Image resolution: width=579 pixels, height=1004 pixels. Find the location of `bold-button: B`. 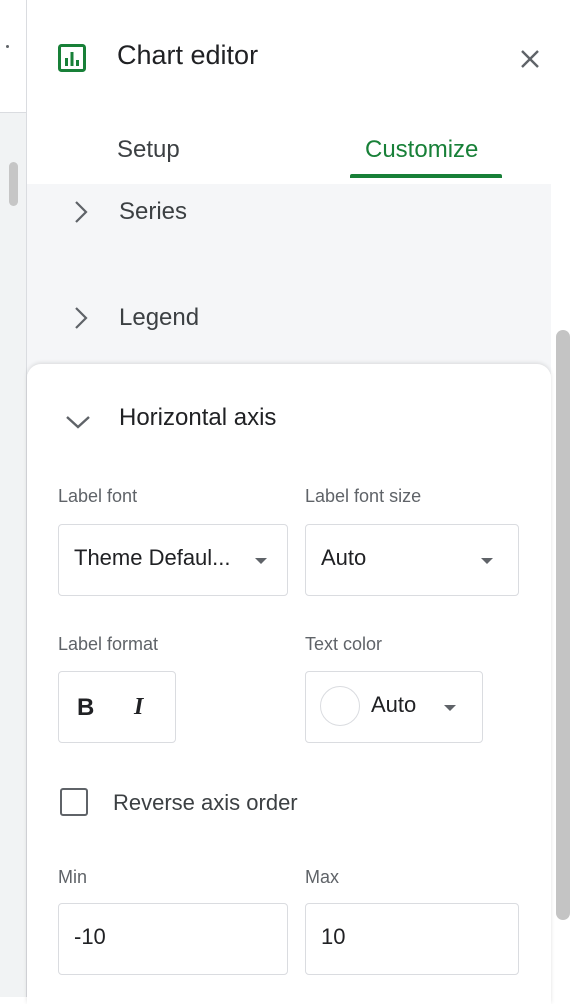

bold-button: B is located at coordinates (85, 708).